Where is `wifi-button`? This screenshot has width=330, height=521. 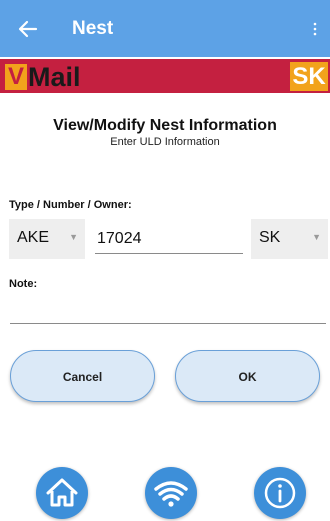 wifi-button is located at coordinates (171, 493).